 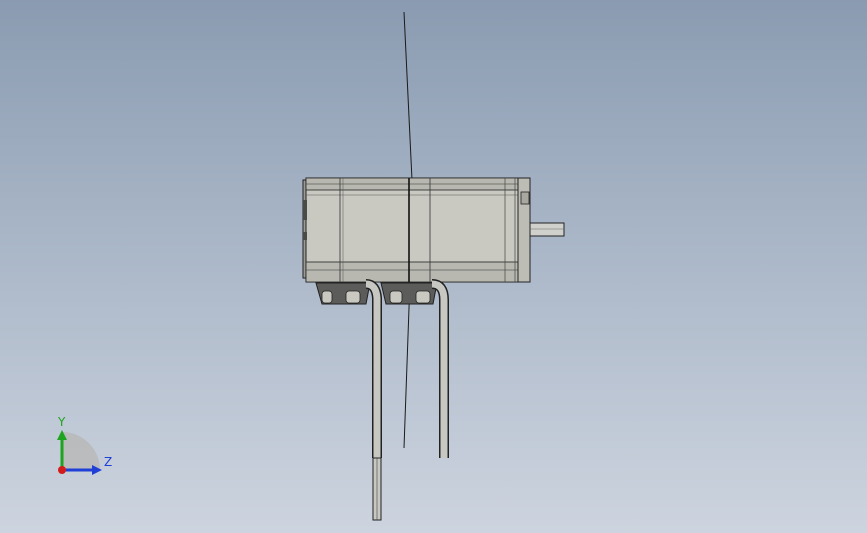 I want to click on connector-left, so click(x=343, y=293).